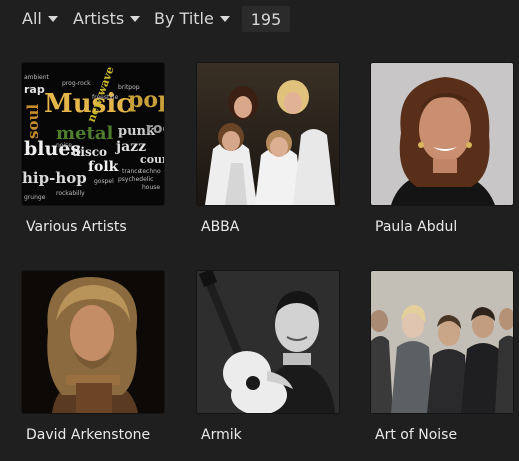 Image resolution: width=519 pixels, height=461 pixels. Describe the element at coordinates (152, 159) in the screenshot. I see `svg-text: country` at that location.